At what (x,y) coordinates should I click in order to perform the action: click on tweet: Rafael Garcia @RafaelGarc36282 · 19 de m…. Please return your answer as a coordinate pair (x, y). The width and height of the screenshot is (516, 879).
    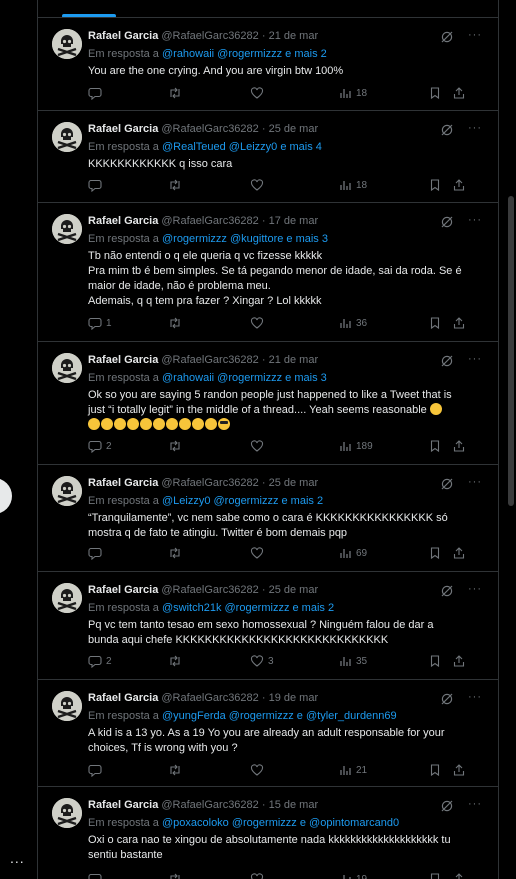
    Looking at the image, I should click on (268, 733).